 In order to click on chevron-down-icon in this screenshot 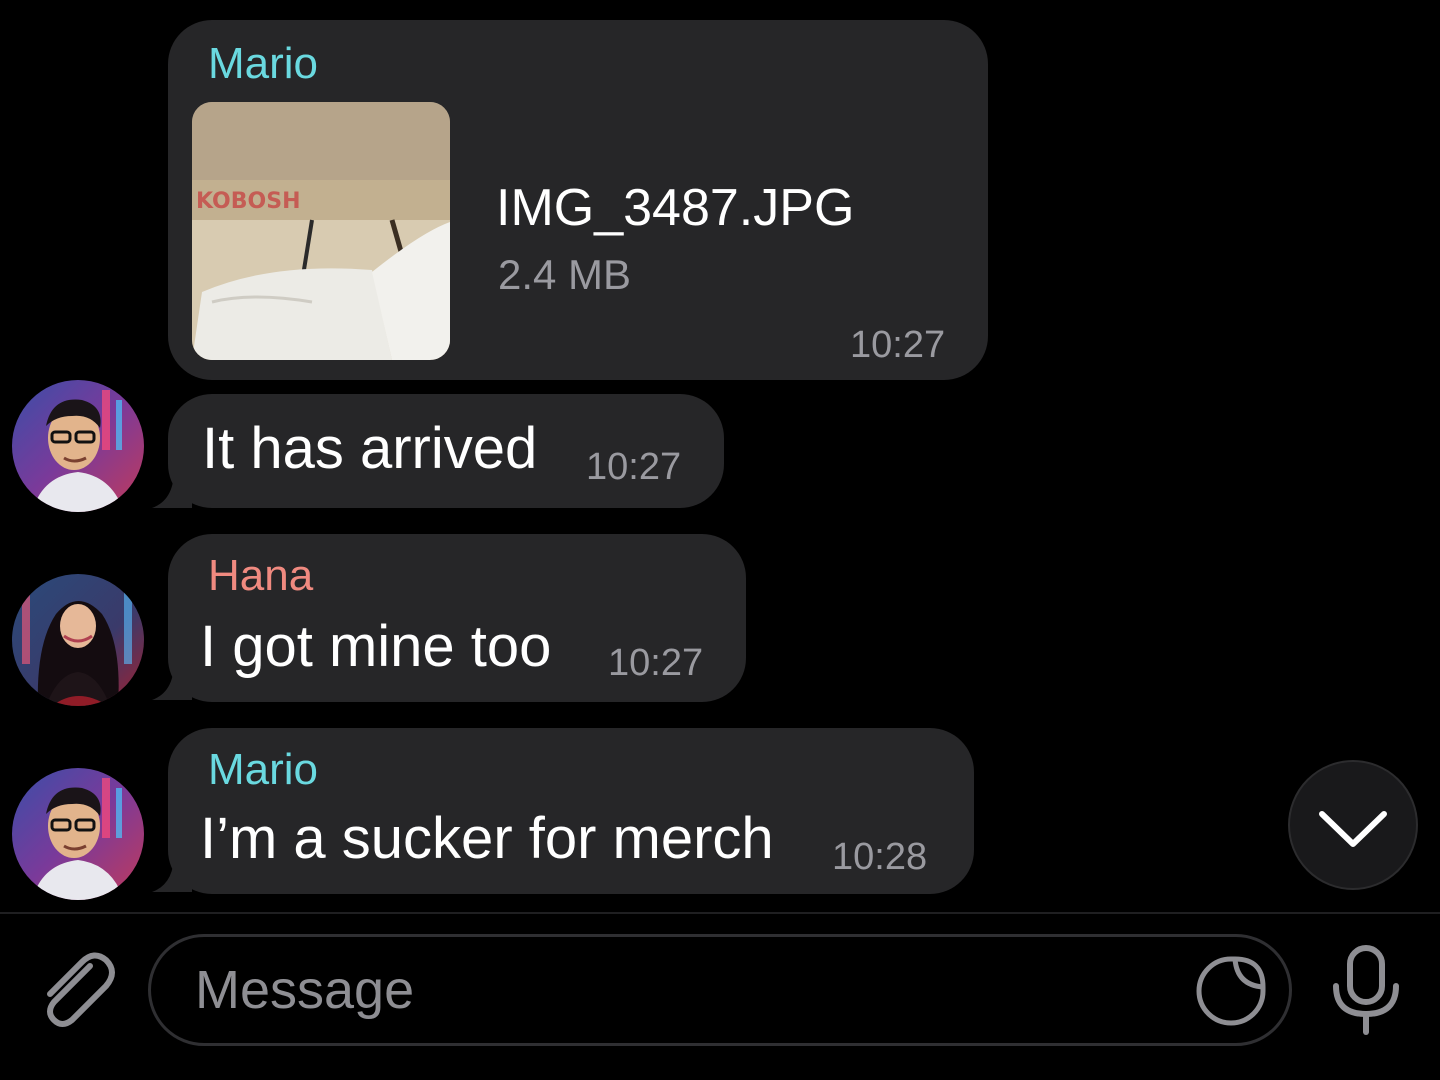, I will do `click(1353, 829)`.